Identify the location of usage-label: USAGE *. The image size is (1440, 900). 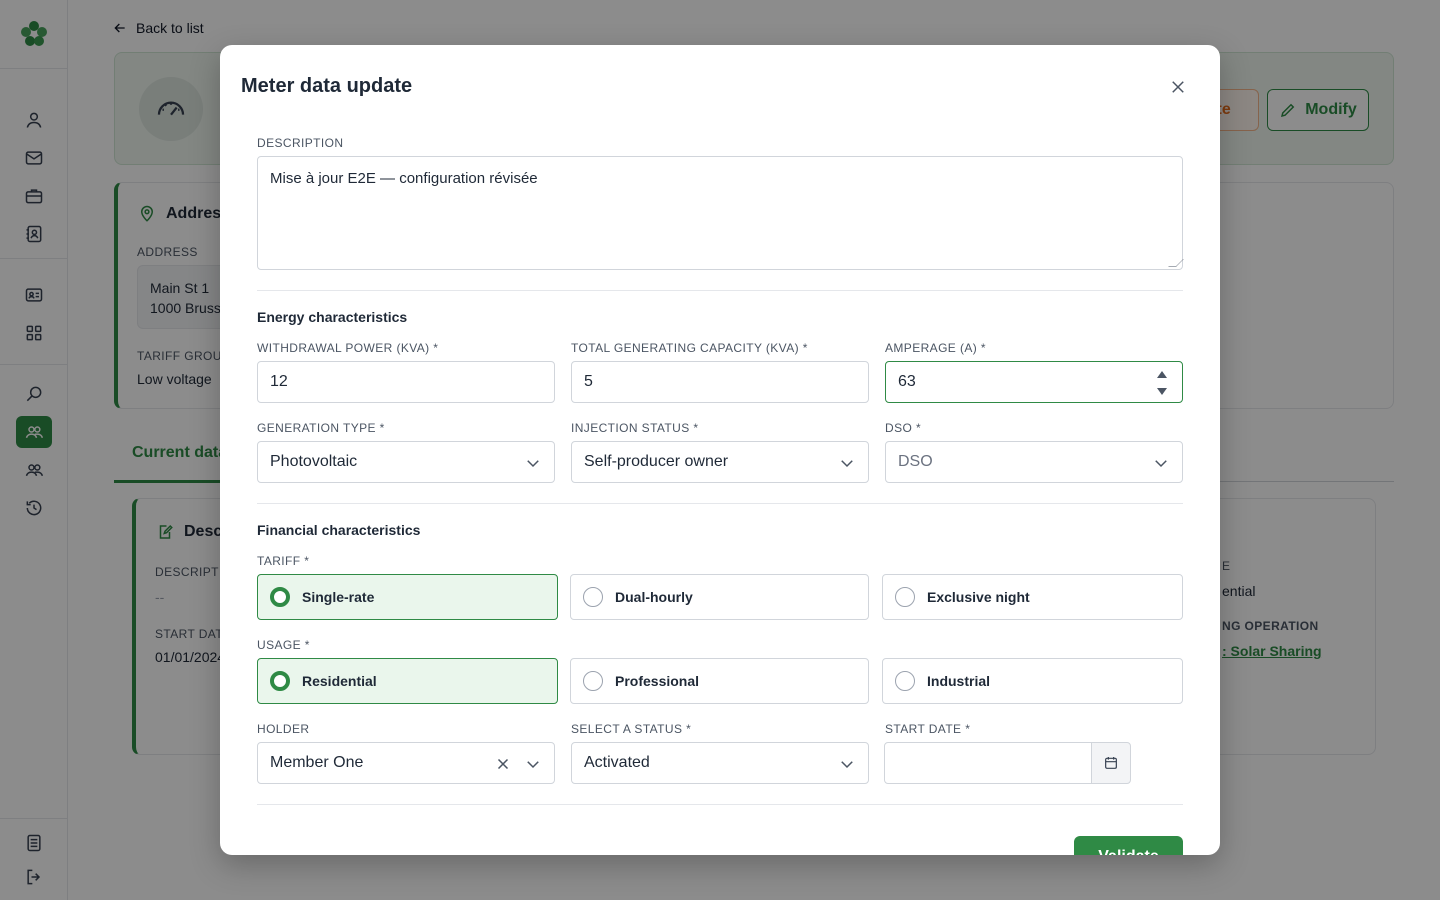
(283, 645).